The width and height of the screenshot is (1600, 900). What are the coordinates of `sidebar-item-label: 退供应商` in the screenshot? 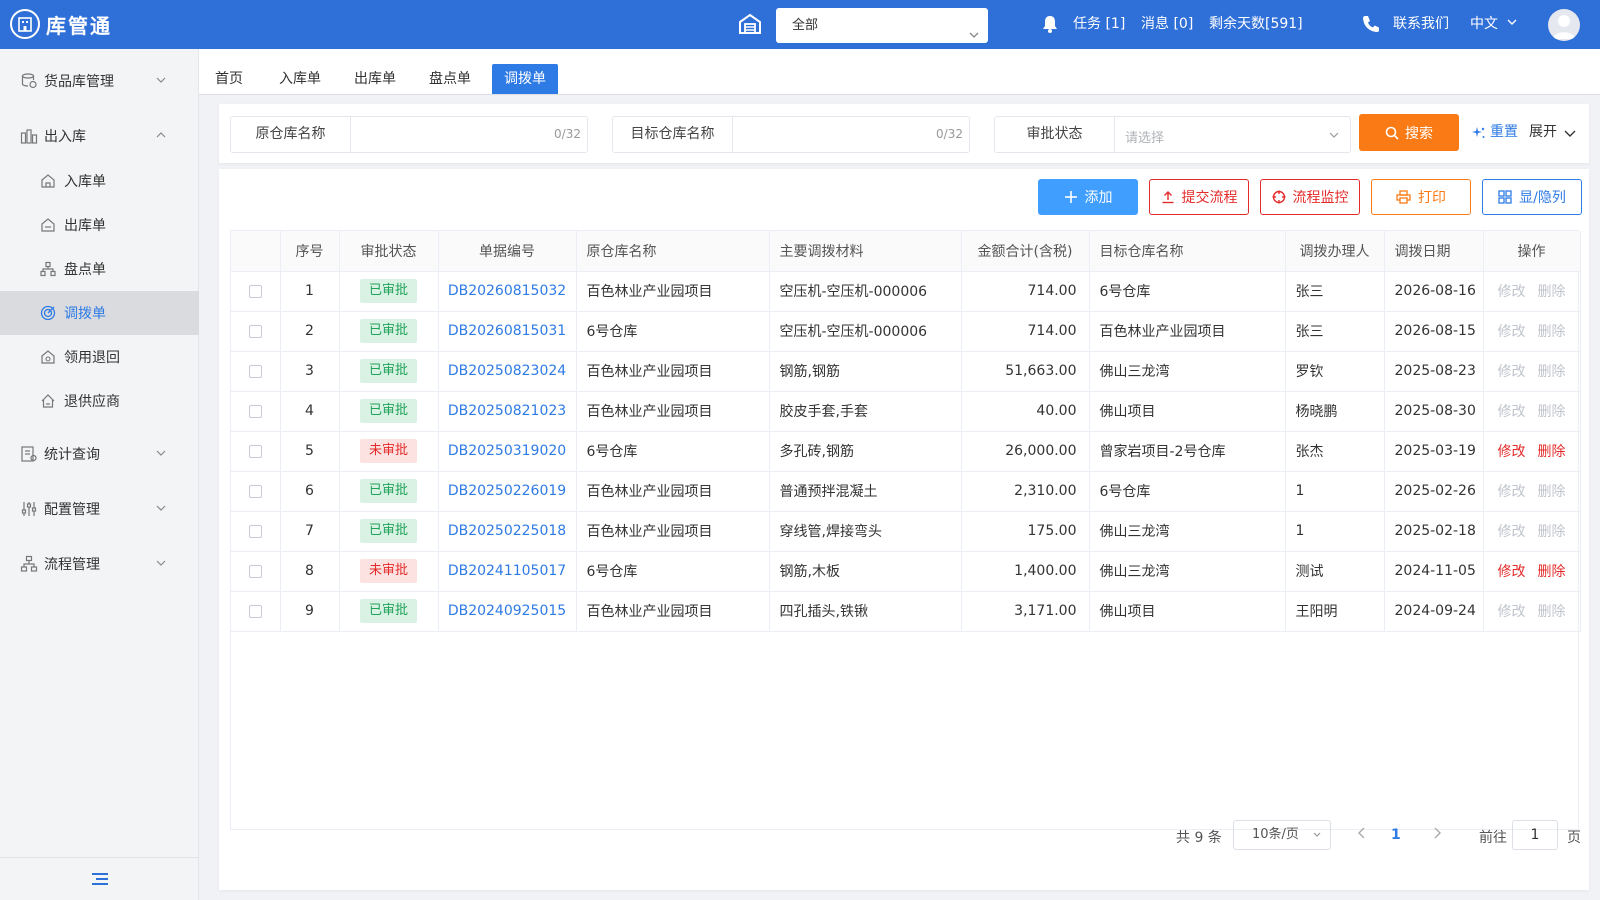 It's located at (92, 402).